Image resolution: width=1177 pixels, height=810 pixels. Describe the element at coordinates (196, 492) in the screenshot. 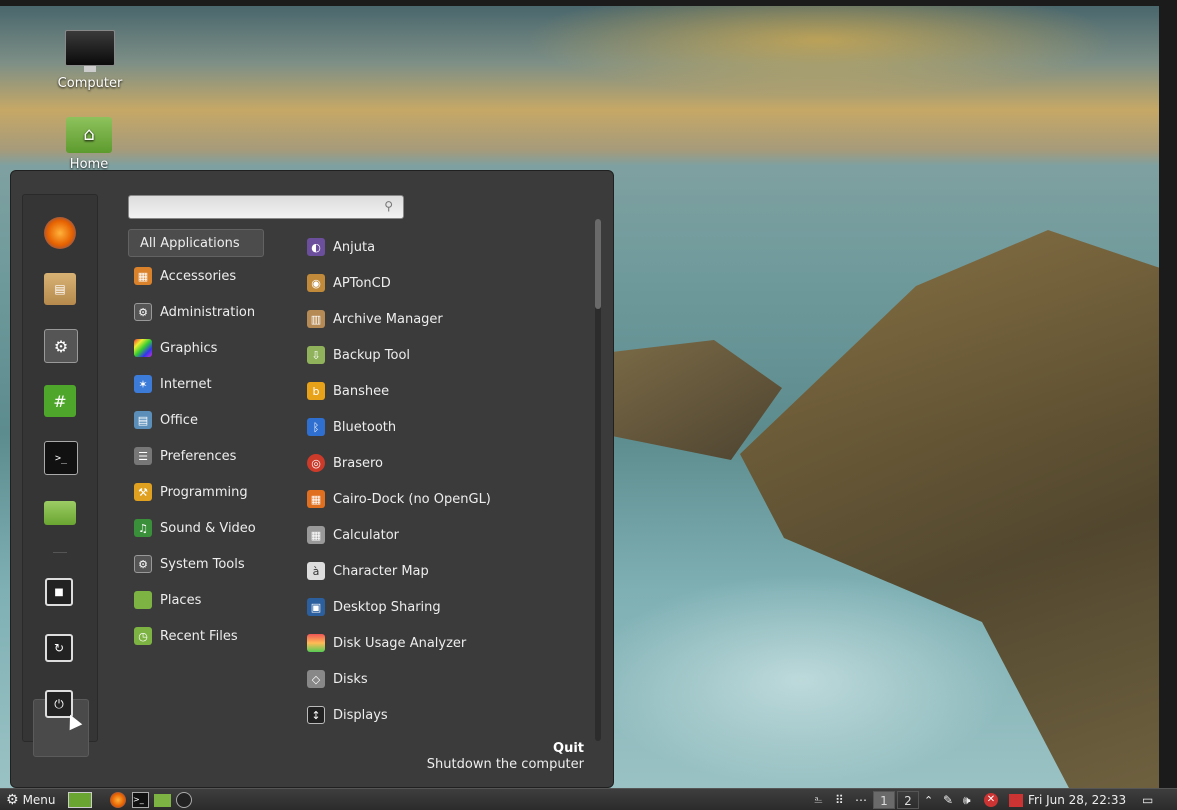

I see `category-programming: ⚒ Programming` at that location.